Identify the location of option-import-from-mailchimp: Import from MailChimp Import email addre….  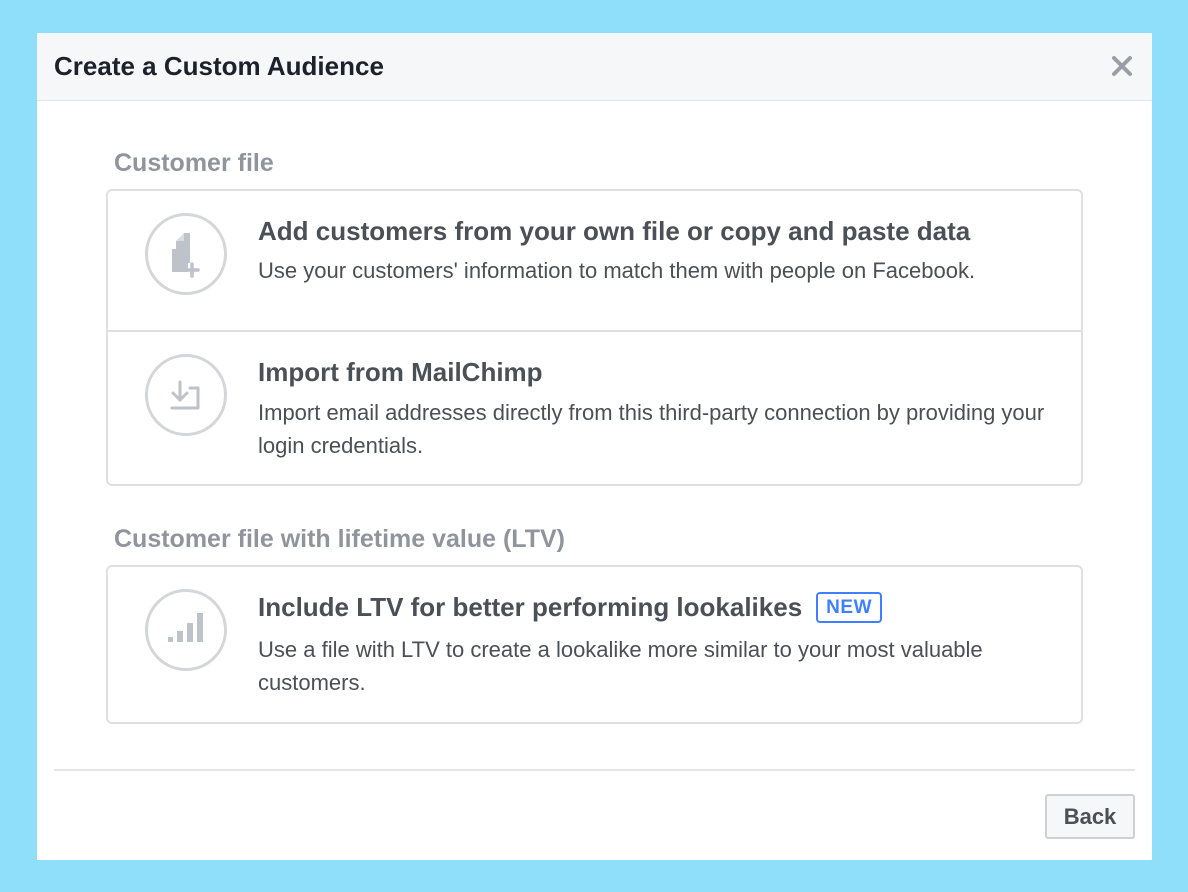
(594, 407).